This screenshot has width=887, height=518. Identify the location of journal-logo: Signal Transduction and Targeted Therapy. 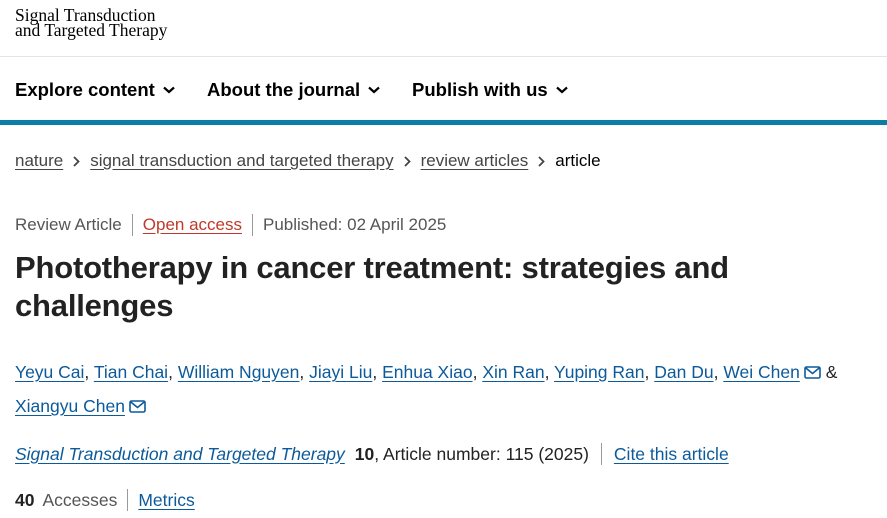
(91, 23).